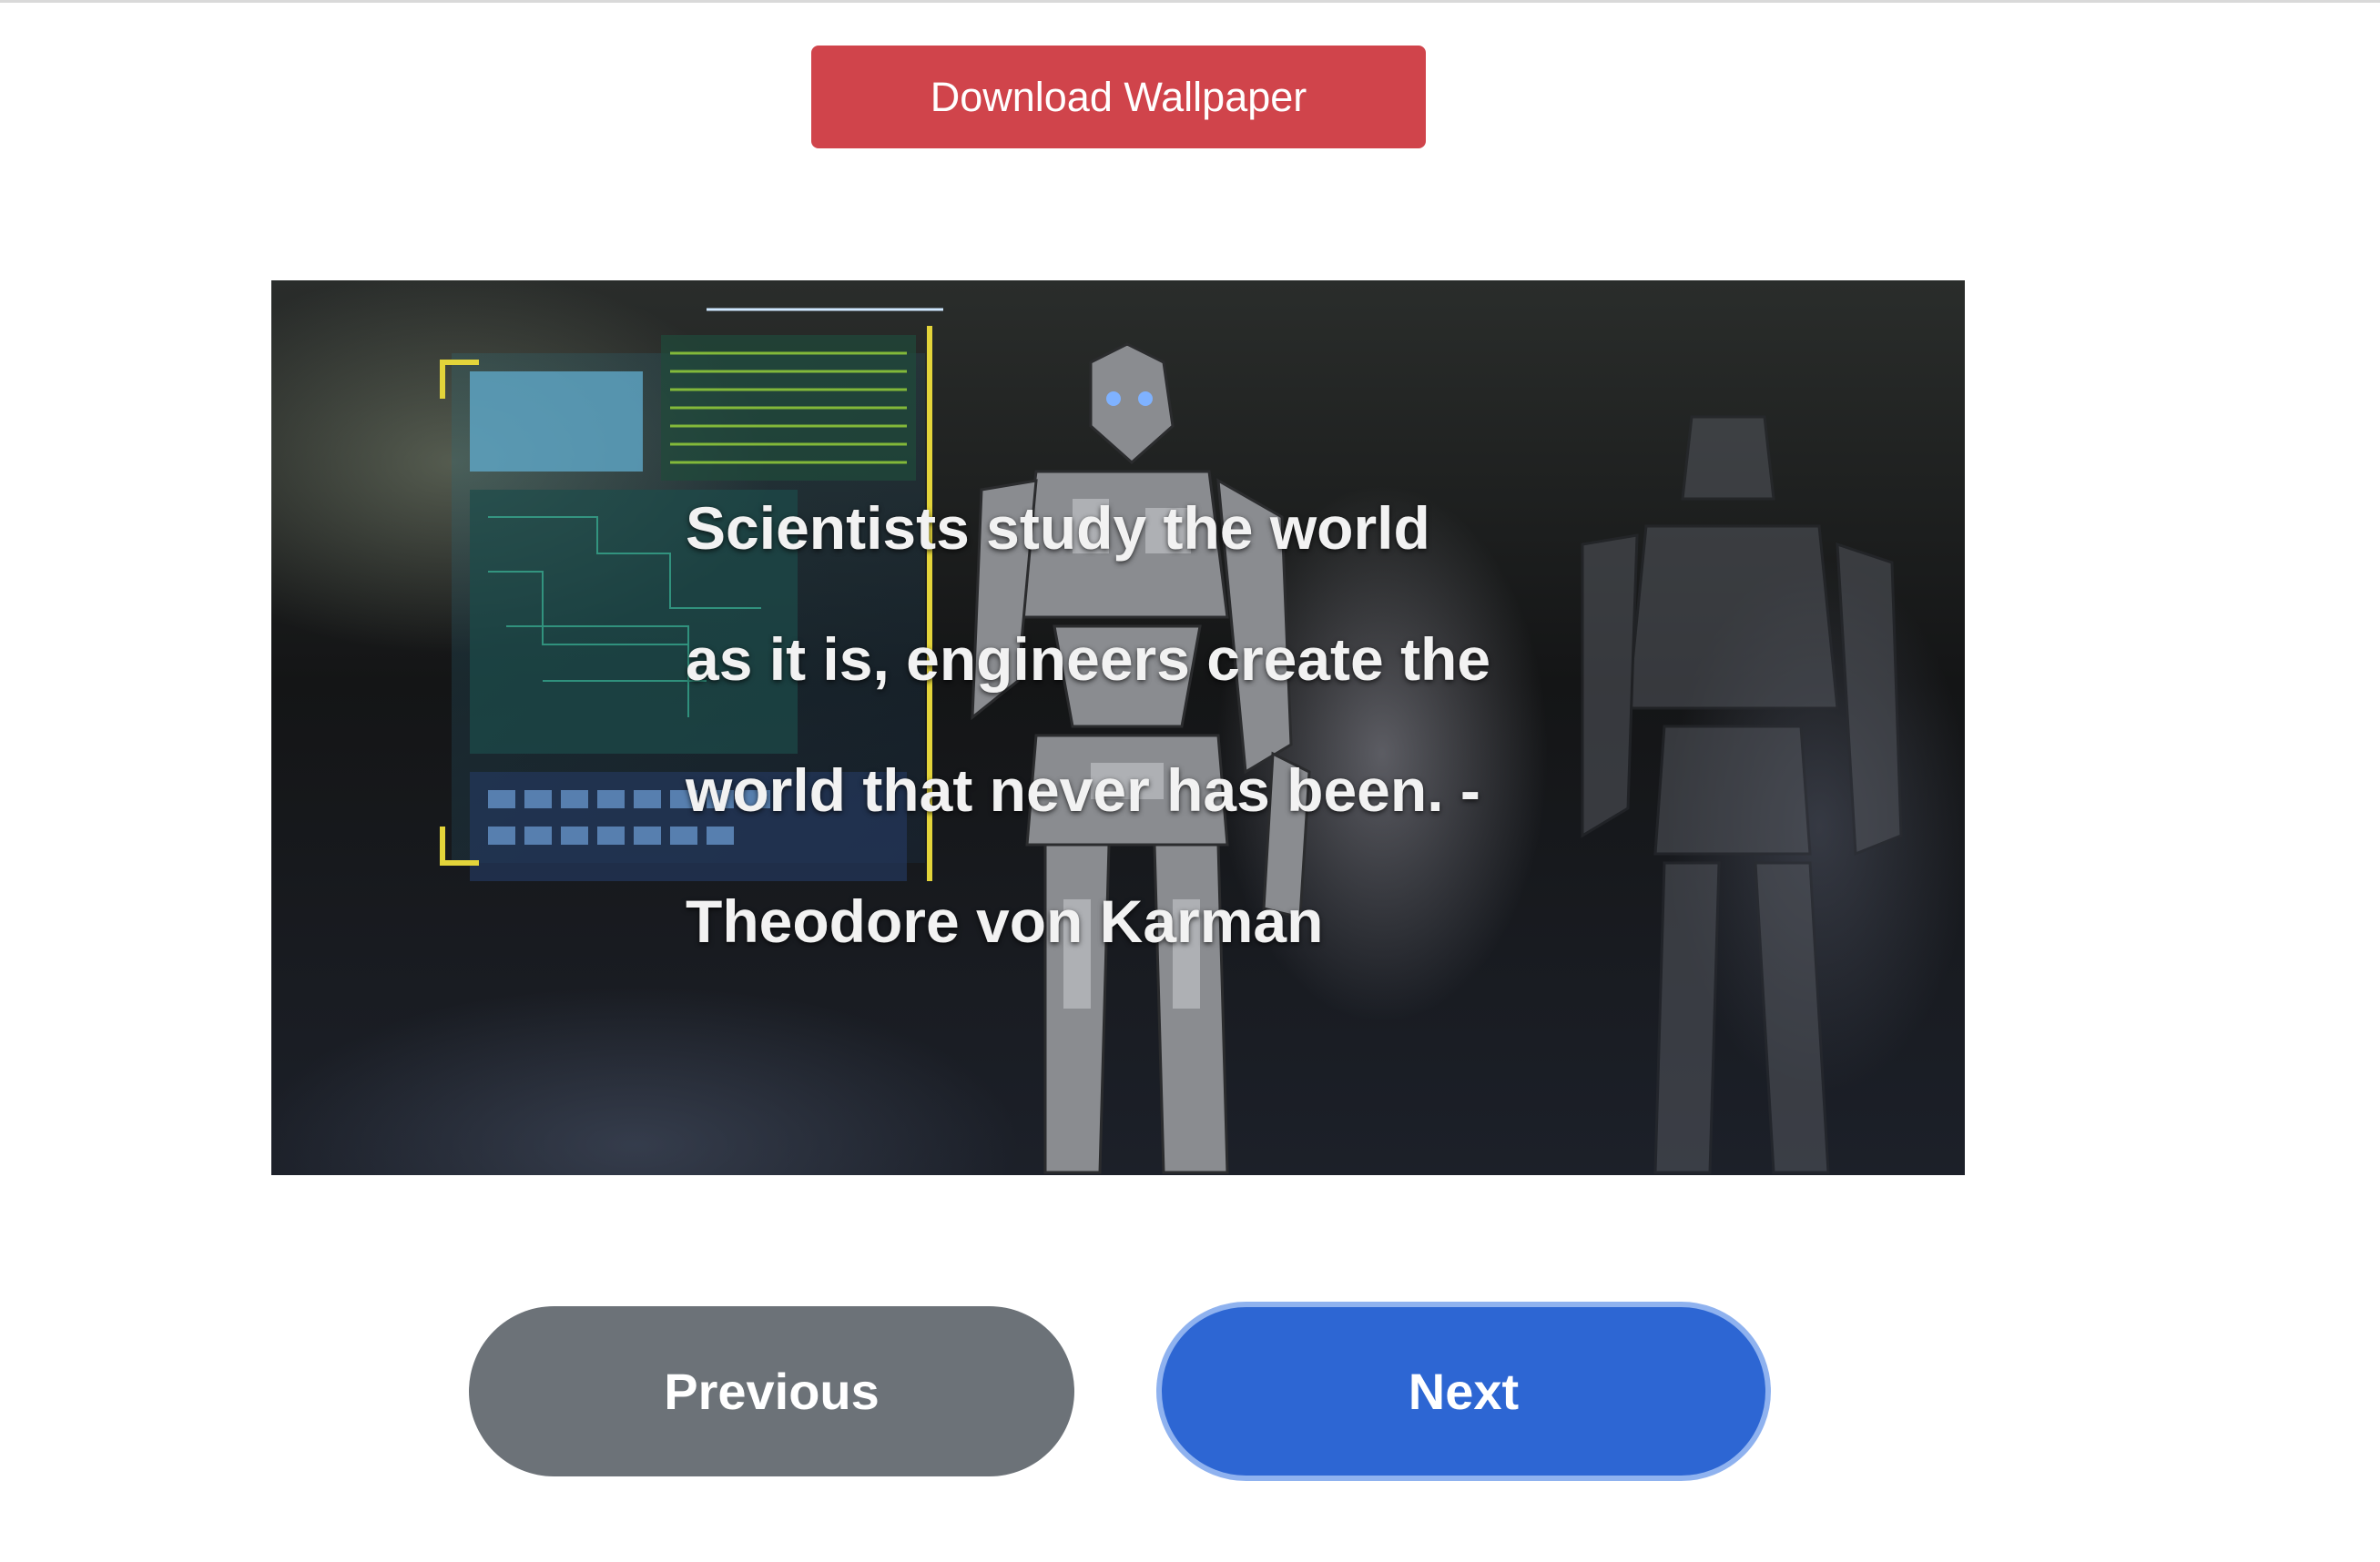 This screenshot has width=2380, height=1562. What do you see at coordinates (1190, 1) in the screenshot?
I see `top-divider` at bounding box center [1190, 1].